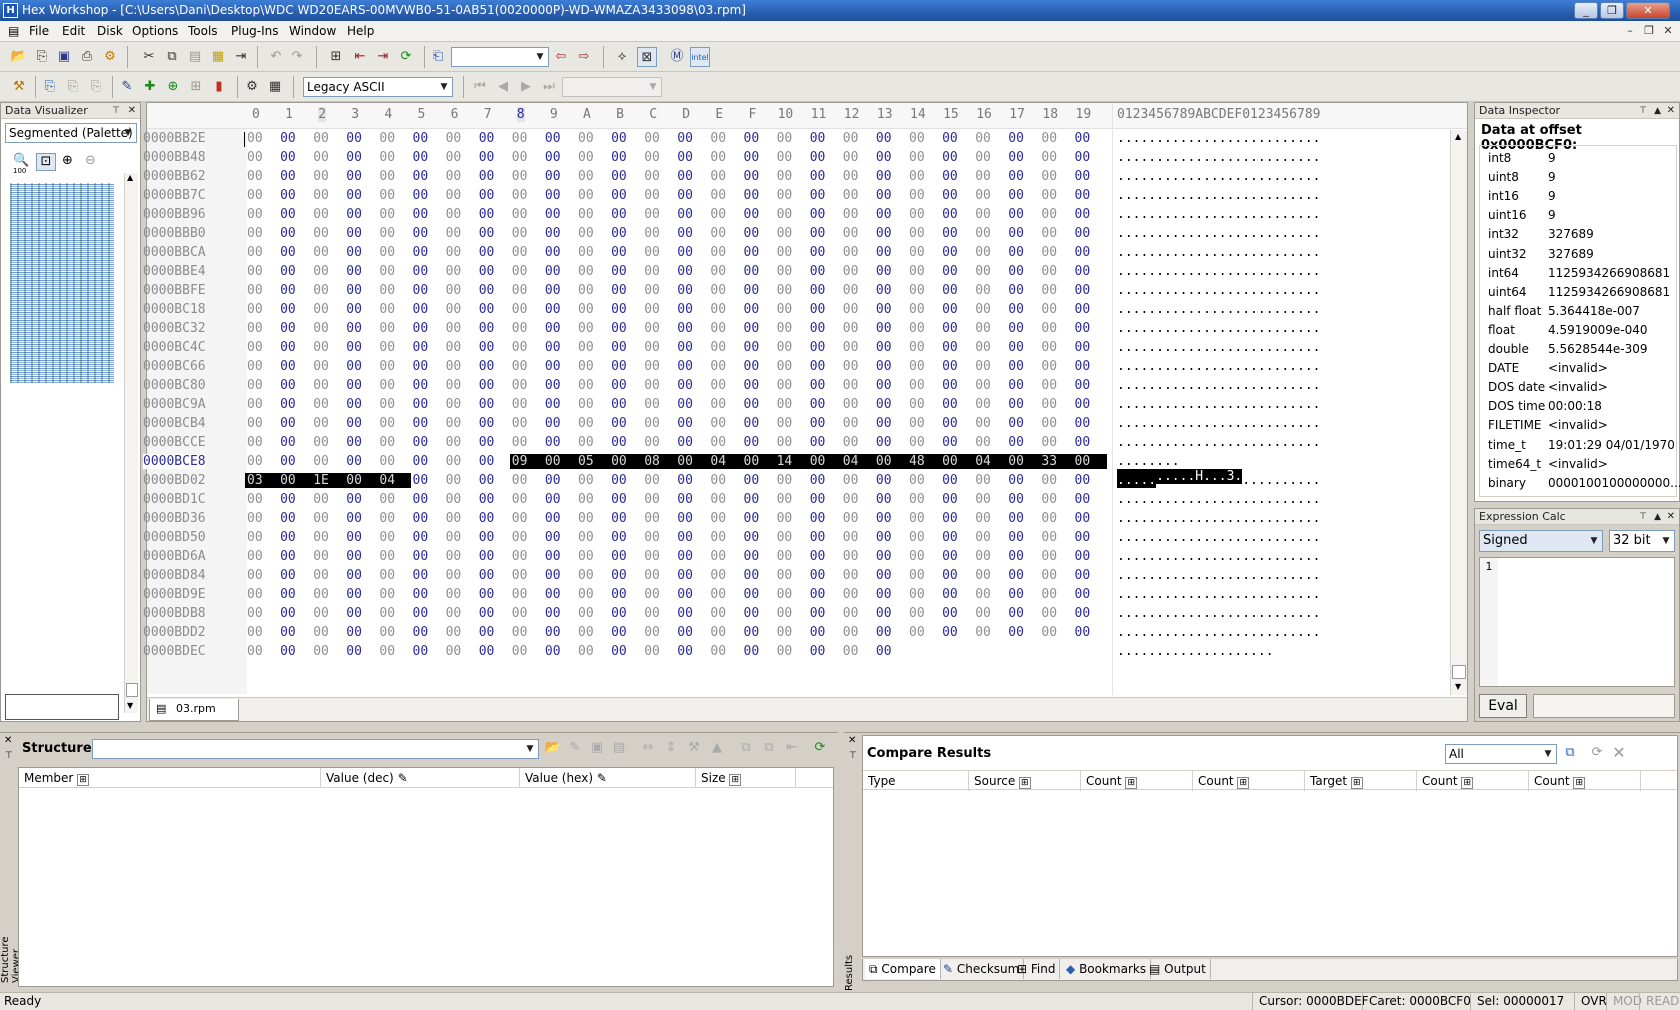 The image size is (1680, 1010). What do you see at coordinates (700, 57) in the screenshot?
I see `intel-icon: intel` at bounding box center [700, 57].